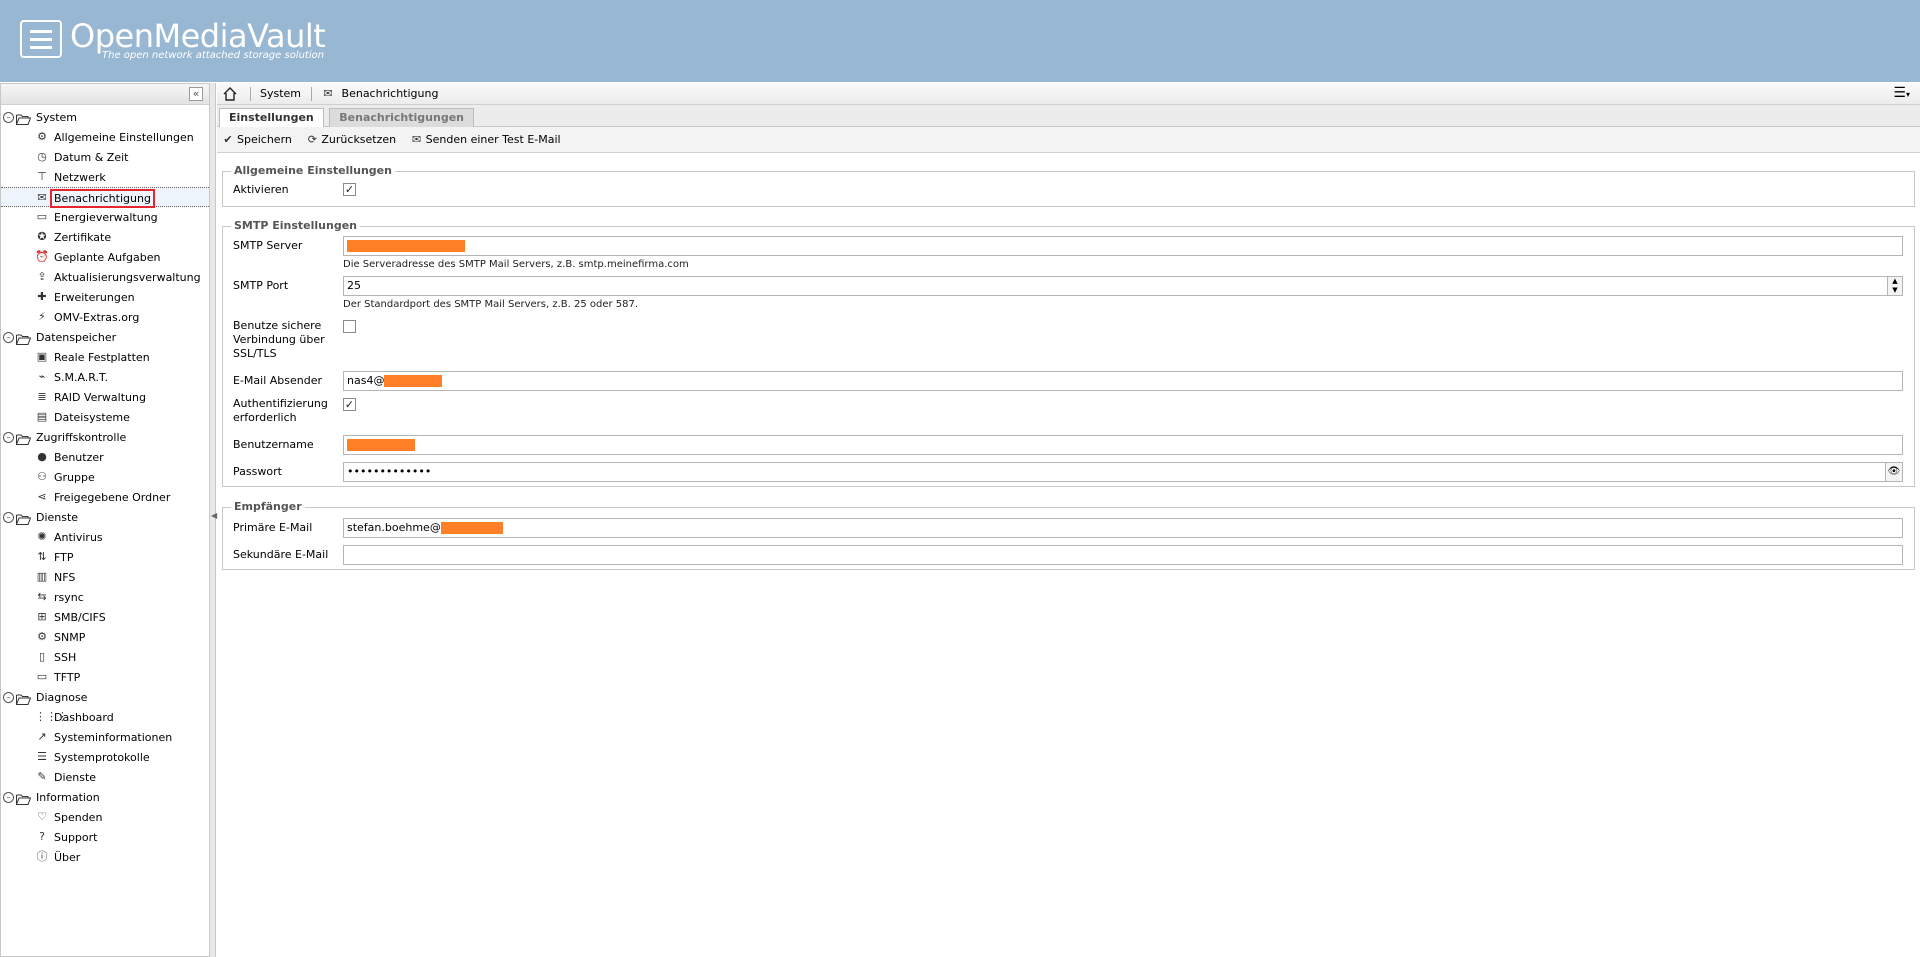 This screenshot has width=1920, height=957. Describe the element at coordinates (67, 677) in the screenshot. I see `sidebar-item-label: TFTP` at that location.